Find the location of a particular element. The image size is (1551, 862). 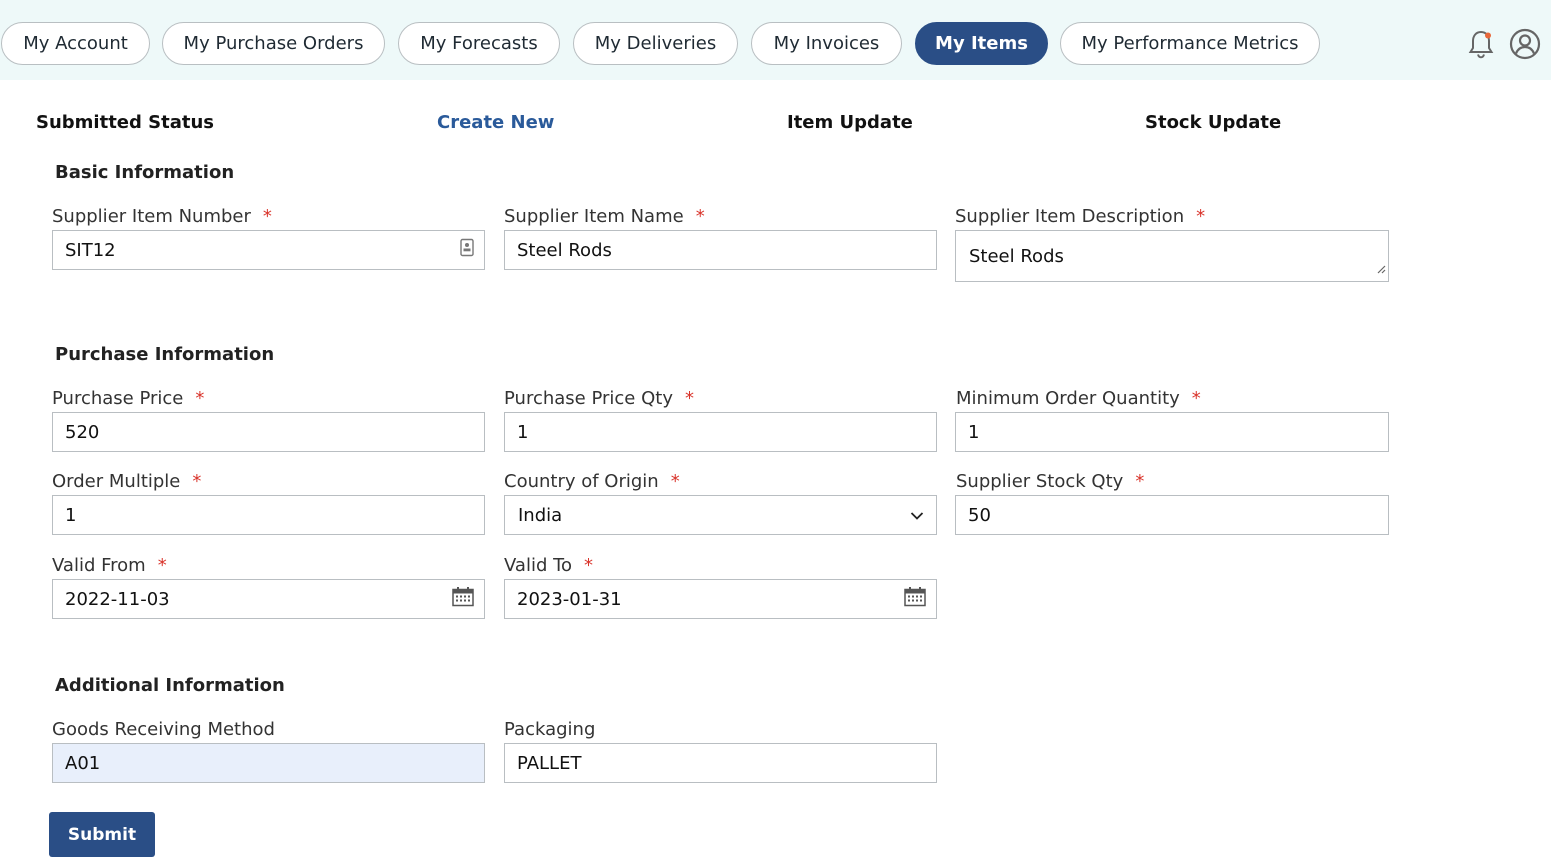

supplier-item-description-textarea: Steel Rods is located at coordinates (1172, 256).